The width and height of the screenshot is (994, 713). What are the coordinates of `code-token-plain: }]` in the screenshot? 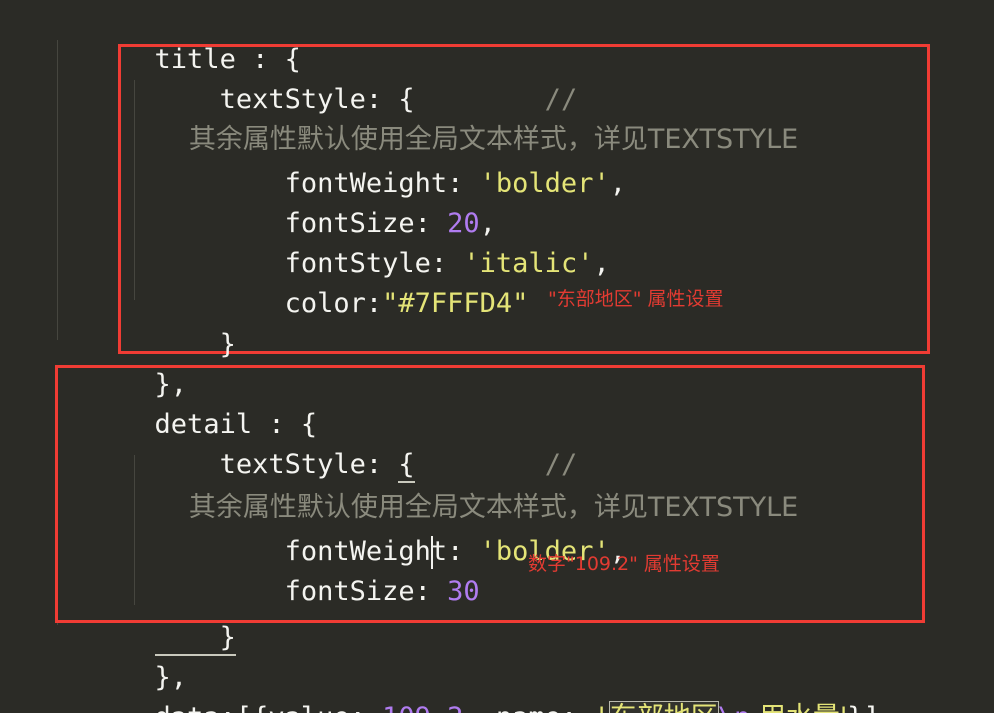 It's located at (863, 707).